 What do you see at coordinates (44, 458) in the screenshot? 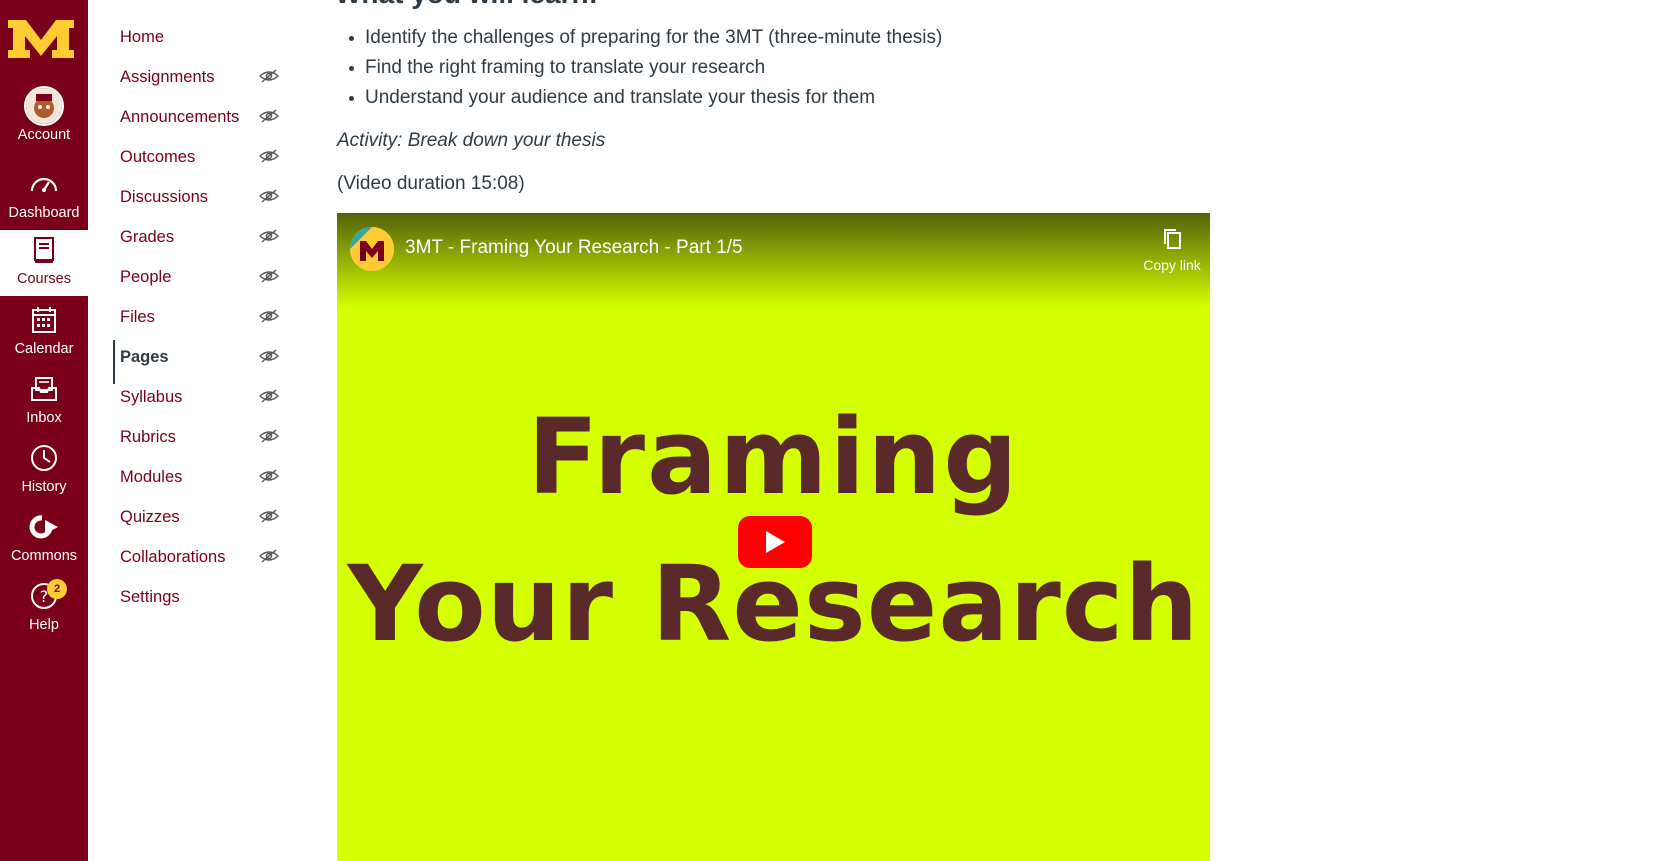
I see `history-icon` at bounding box center [44, 458].